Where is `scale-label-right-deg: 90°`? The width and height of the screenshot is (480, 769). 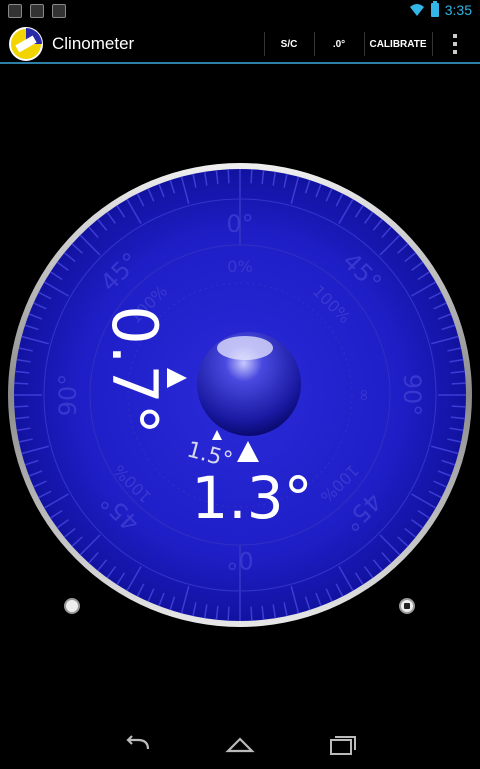
scale-label-right-deg: 90° is located at coordinates (412, 395).